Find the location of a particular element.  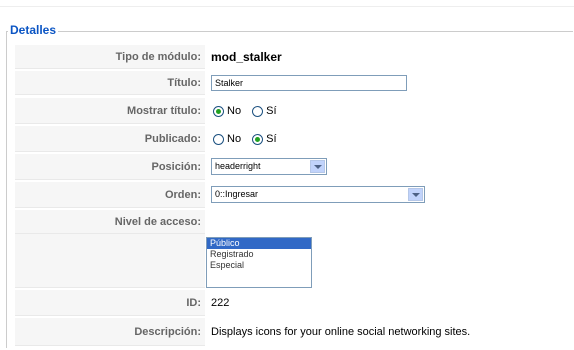

access-level-option-registrado: Registrado is located at coordinates (259, 254).